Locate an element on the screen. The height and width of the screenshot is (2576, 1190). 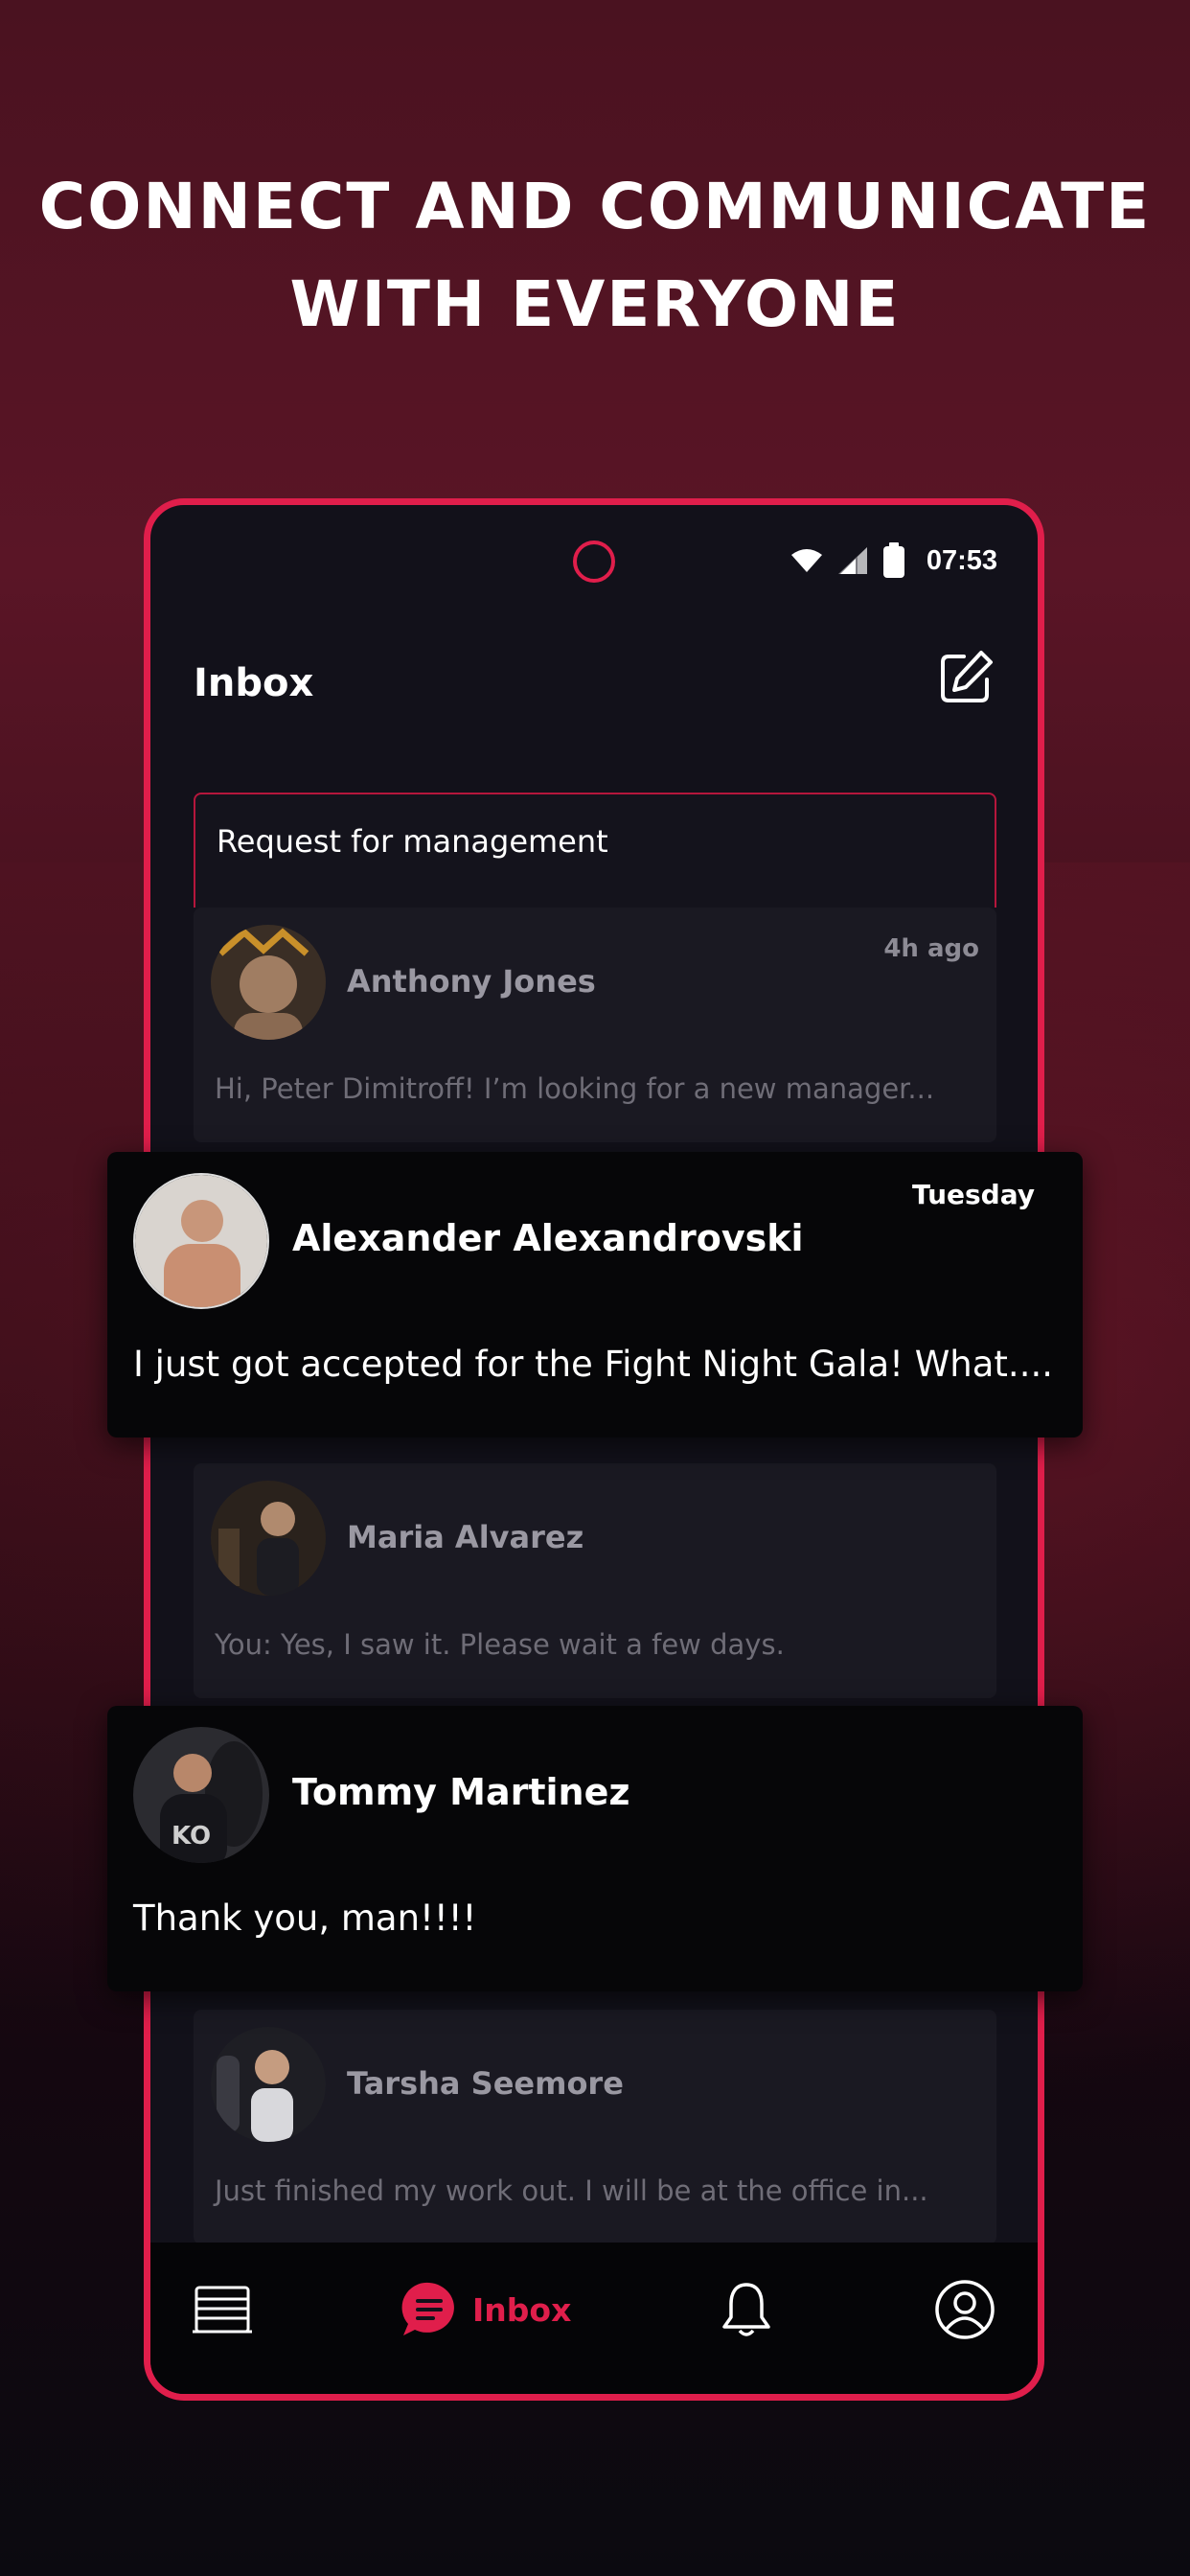
contact-name: Tarsha Seemore is located at coordinates (486, 2083).